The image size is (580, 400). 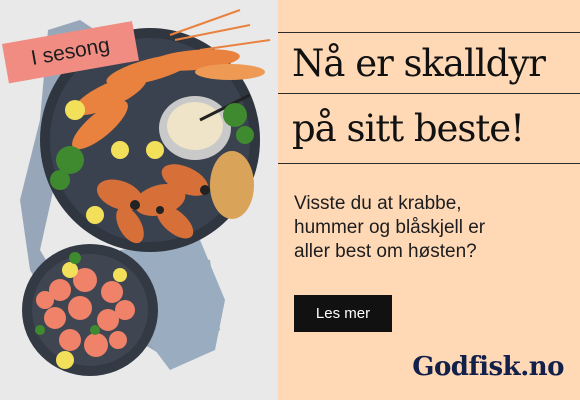 What do you see at coordinates (488, 367) in the screenshot?
I see `brand-logo: Godfisk.no` at bounding box center [488, 367].